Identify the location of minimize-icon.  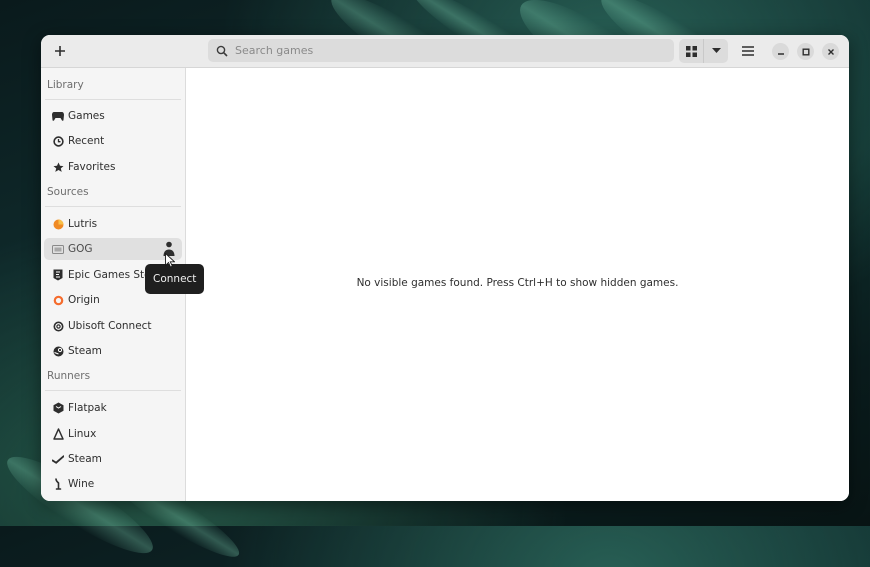
(780, 53).